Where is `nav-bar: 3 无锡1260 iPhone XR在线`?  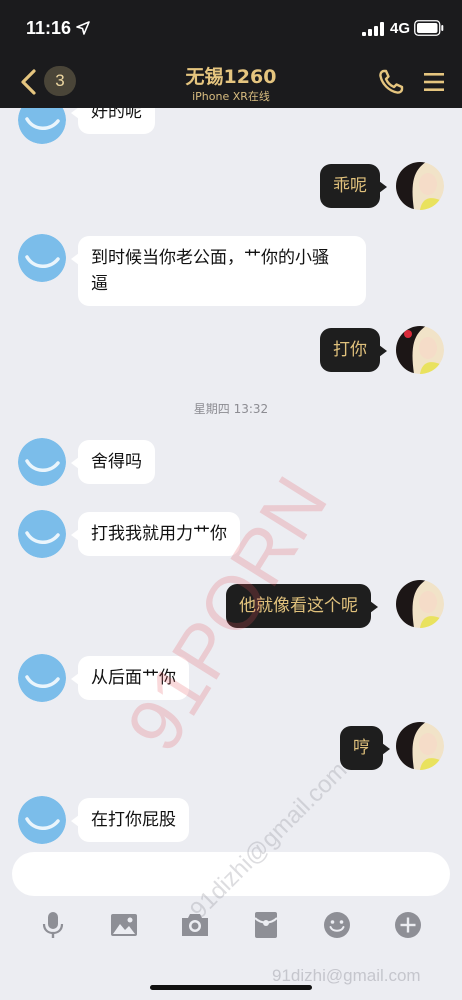 nav-bar: 3 无锡1260 iPhone XR在线 is located at coordinates (231, 82).